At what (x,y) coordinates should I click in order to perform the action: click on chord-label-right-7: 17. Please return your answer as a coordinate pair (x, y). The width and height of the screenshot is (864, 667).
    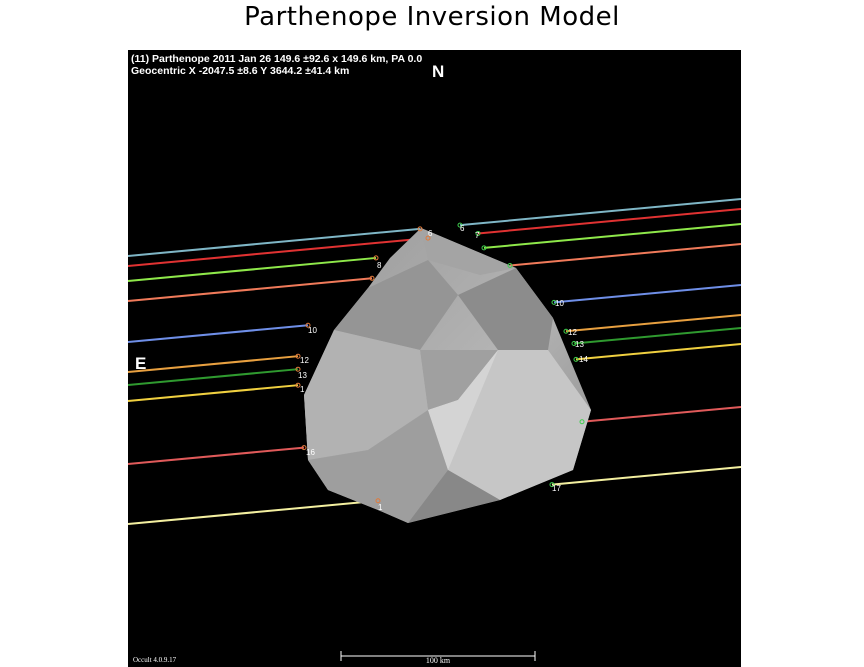
    Looking at the image, I should click on (556, 488).